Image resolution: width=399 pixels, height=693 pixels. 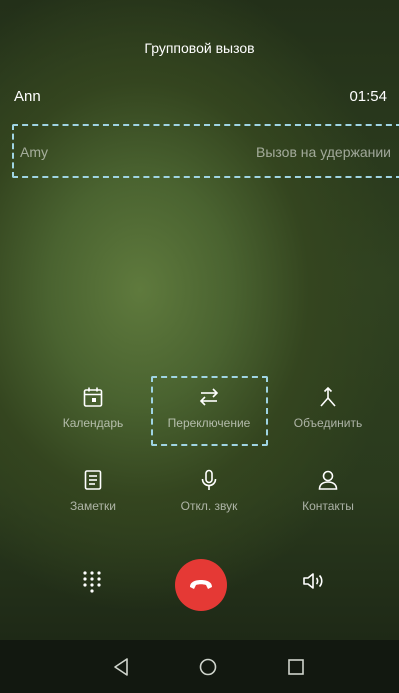 What do you see at coordinates (368, 96) in the screenshot?
I see `call-duration: 01:54` at bounding box center [368, 96].